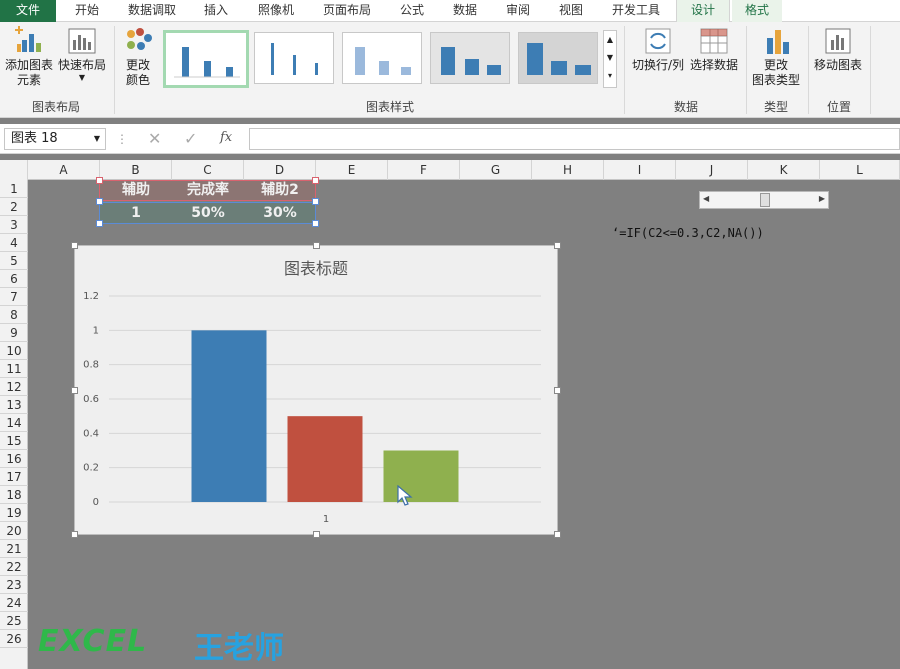 This screenshot has width=900, height=669. I want to click on column-header: B, so click(136, 170).